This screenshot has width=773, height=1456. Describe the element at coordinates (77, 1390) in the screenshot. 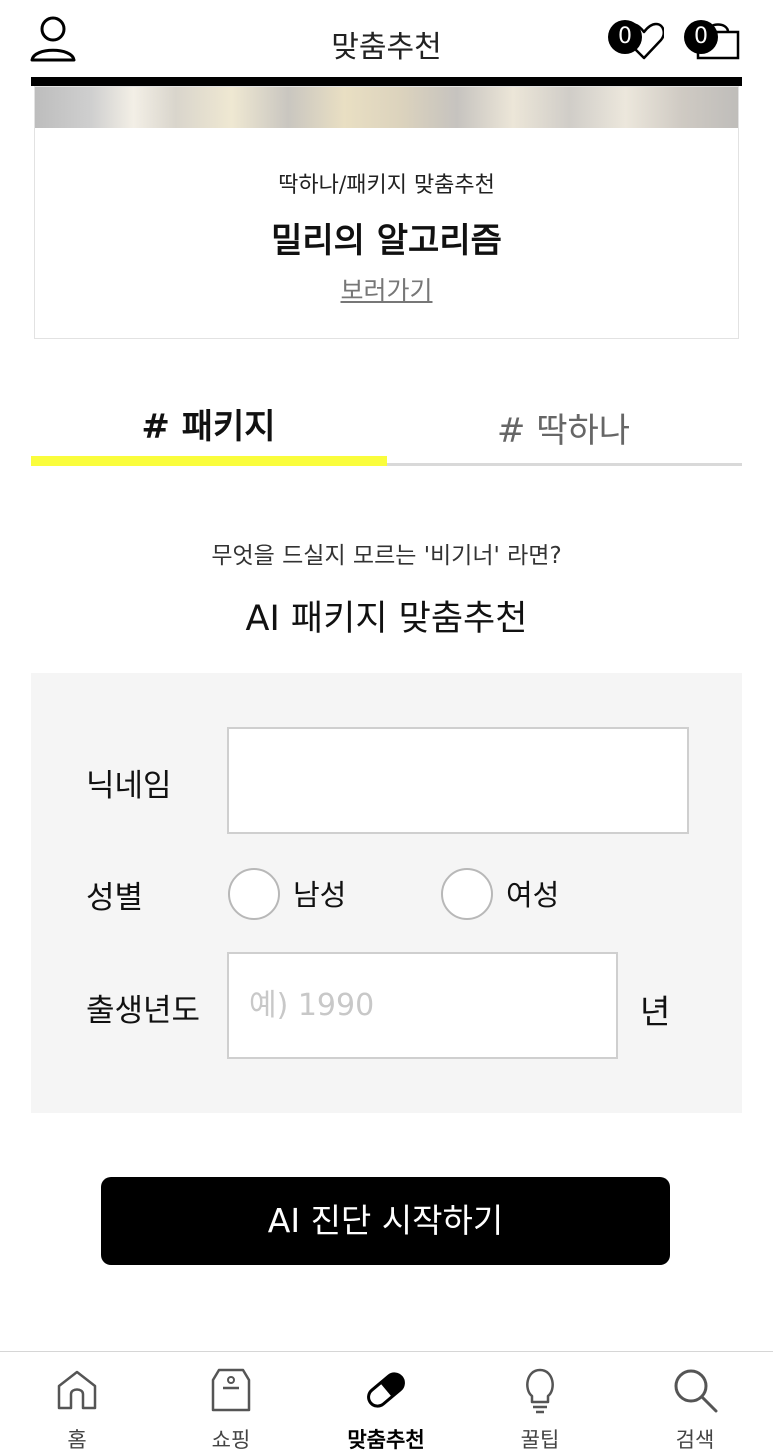

I see `home-icon` at that location.